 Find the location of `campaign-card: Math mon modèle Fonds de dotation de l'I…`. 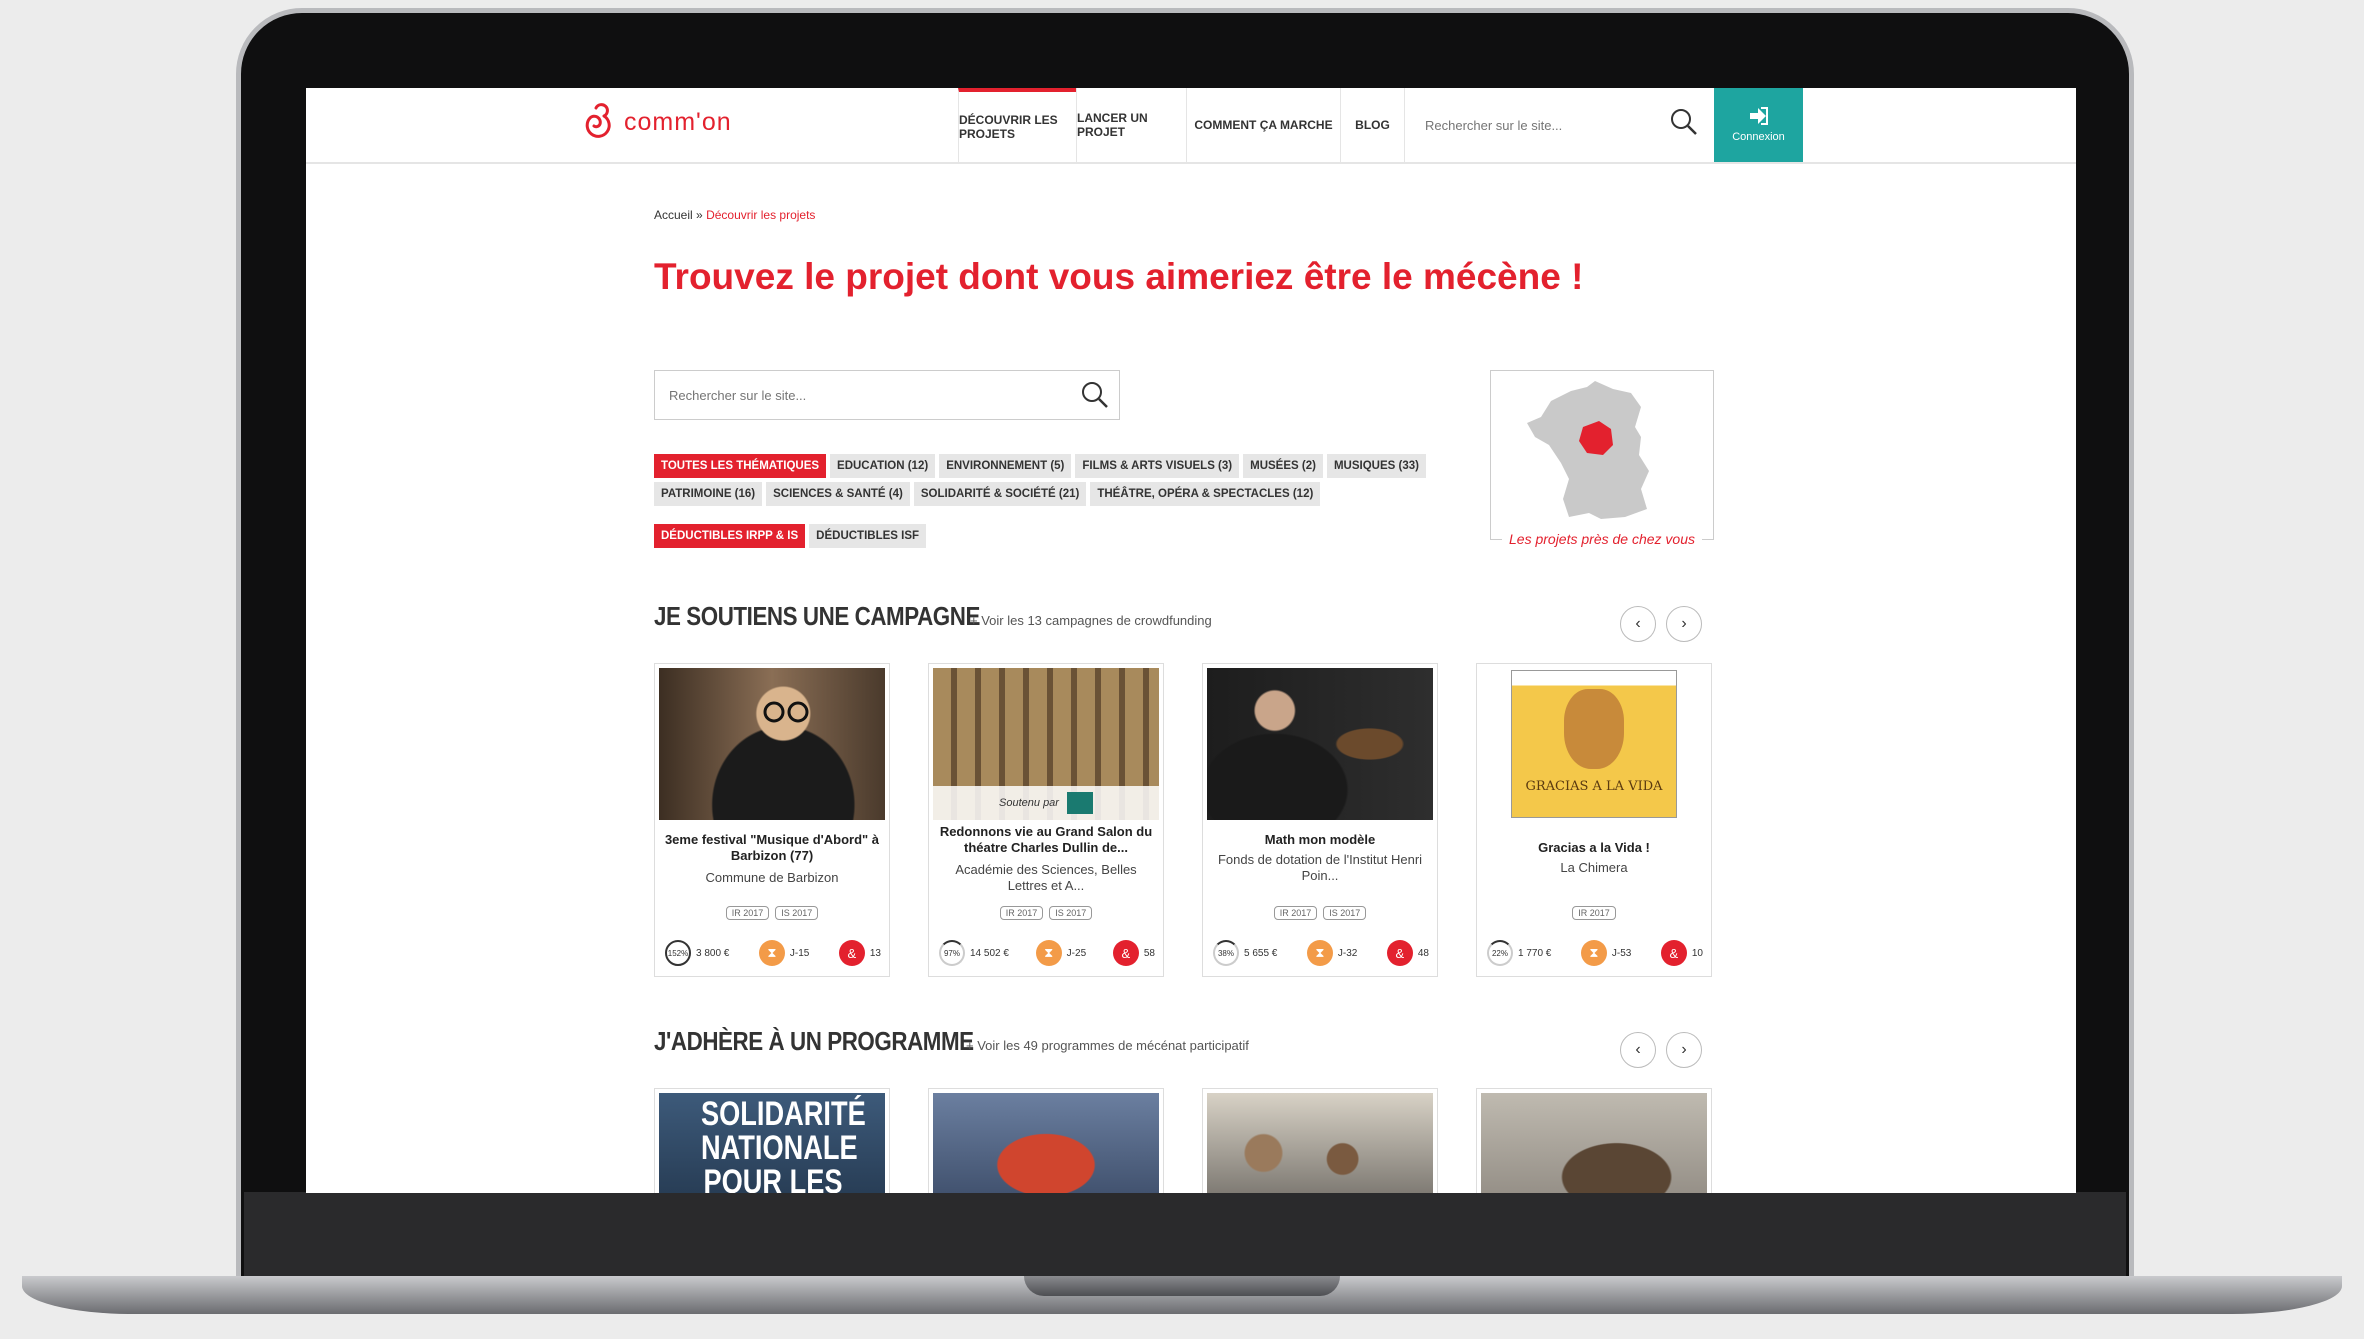

campaign-card: Math mon modèle Fonds de dotation de l'I… is located at coordinates (1320, 820).